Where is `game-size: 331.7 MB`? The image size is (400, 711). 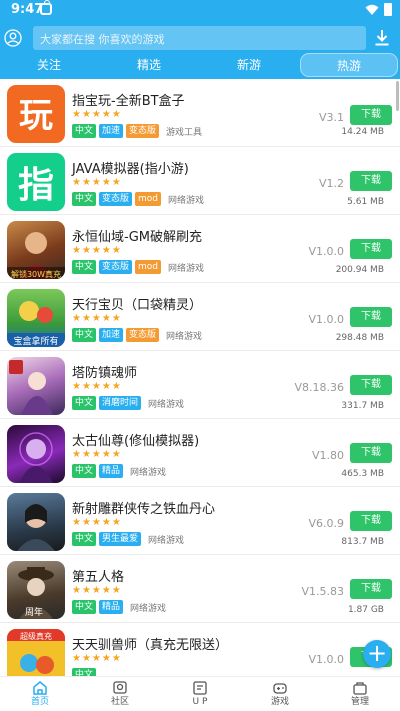
game-size: 331.7 MB is located at coordinates (362, 406).